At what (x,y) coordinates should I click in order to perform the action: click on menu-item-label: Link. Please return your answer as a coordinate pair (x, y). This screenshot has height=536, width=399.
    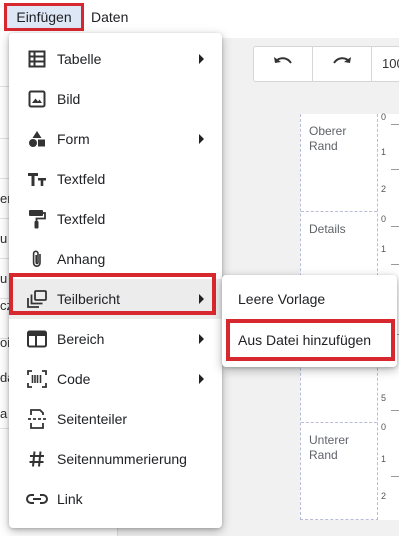
    Looking at the image, I should click on (70, 499).